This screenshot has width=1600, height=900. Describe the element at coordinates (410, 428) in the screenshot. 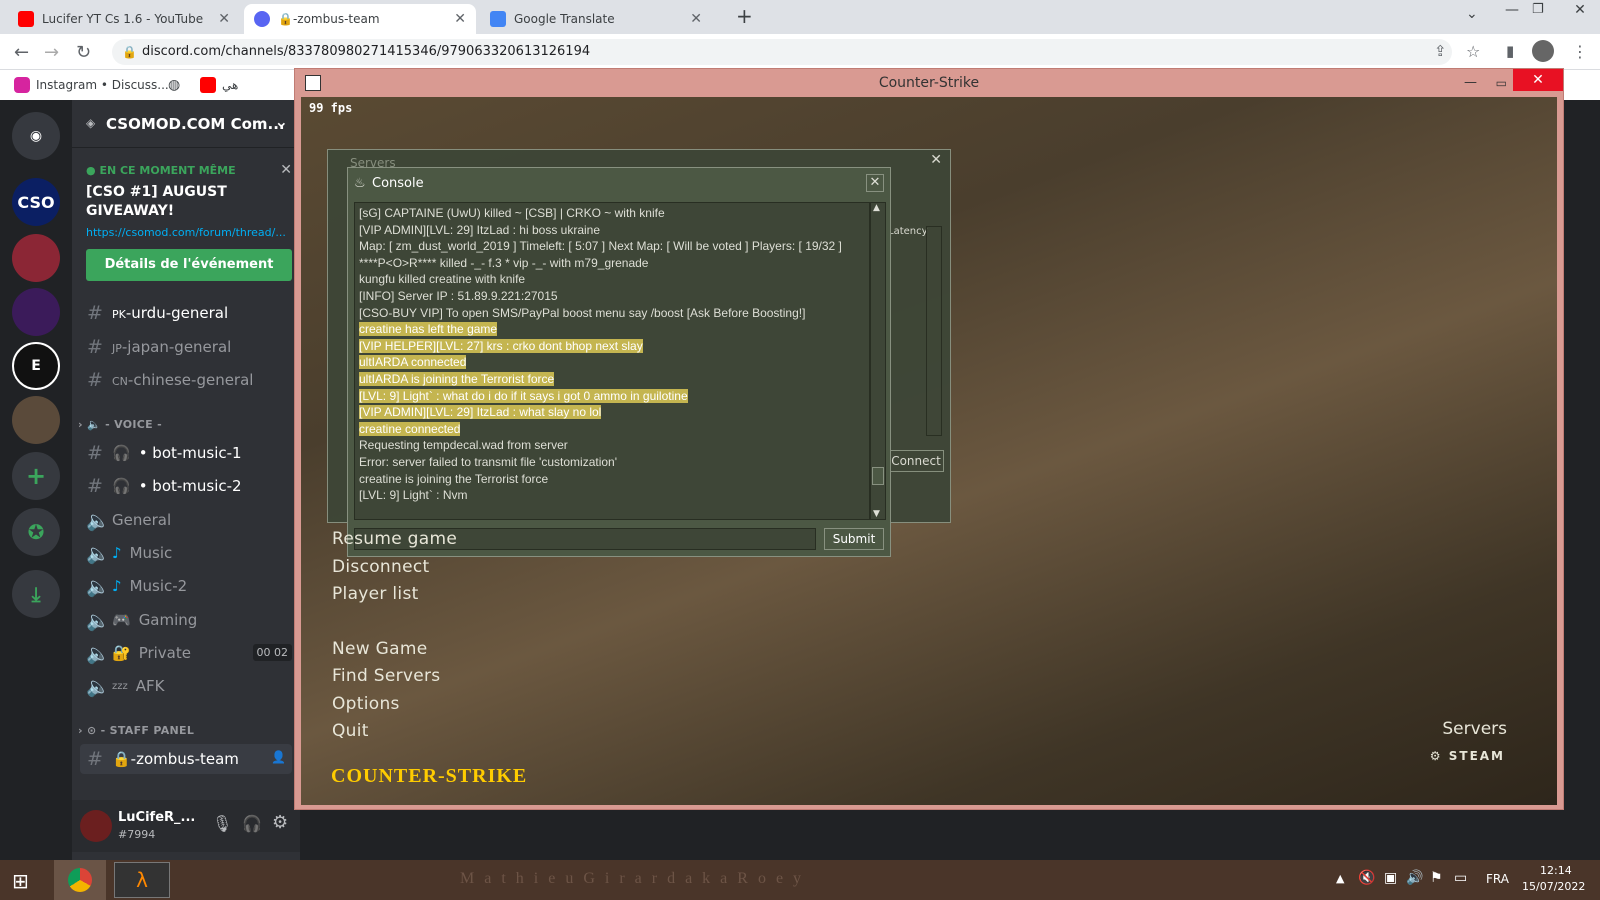

I see `console-line-text: creatine connected` at that location.